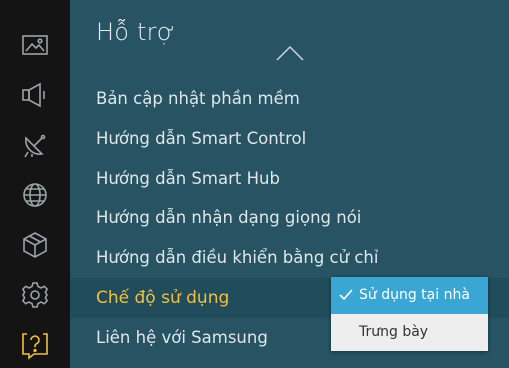 This screenshot has width=509, height=368. What do you see at coordinates (35, 195) in the screenshot?
I see `network-icon` at bounding box center [35, 195].